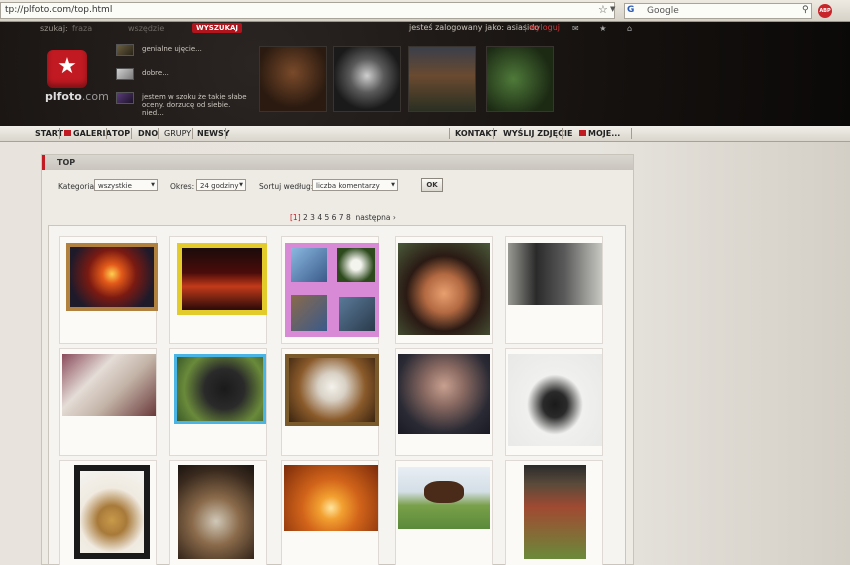 The height and width of the screenshot is (565, 850). What do you see at coordinates (221, 185) in the screenshot?
I see `period-select: 24 godziny ▼` at bounding box center [221, 185].